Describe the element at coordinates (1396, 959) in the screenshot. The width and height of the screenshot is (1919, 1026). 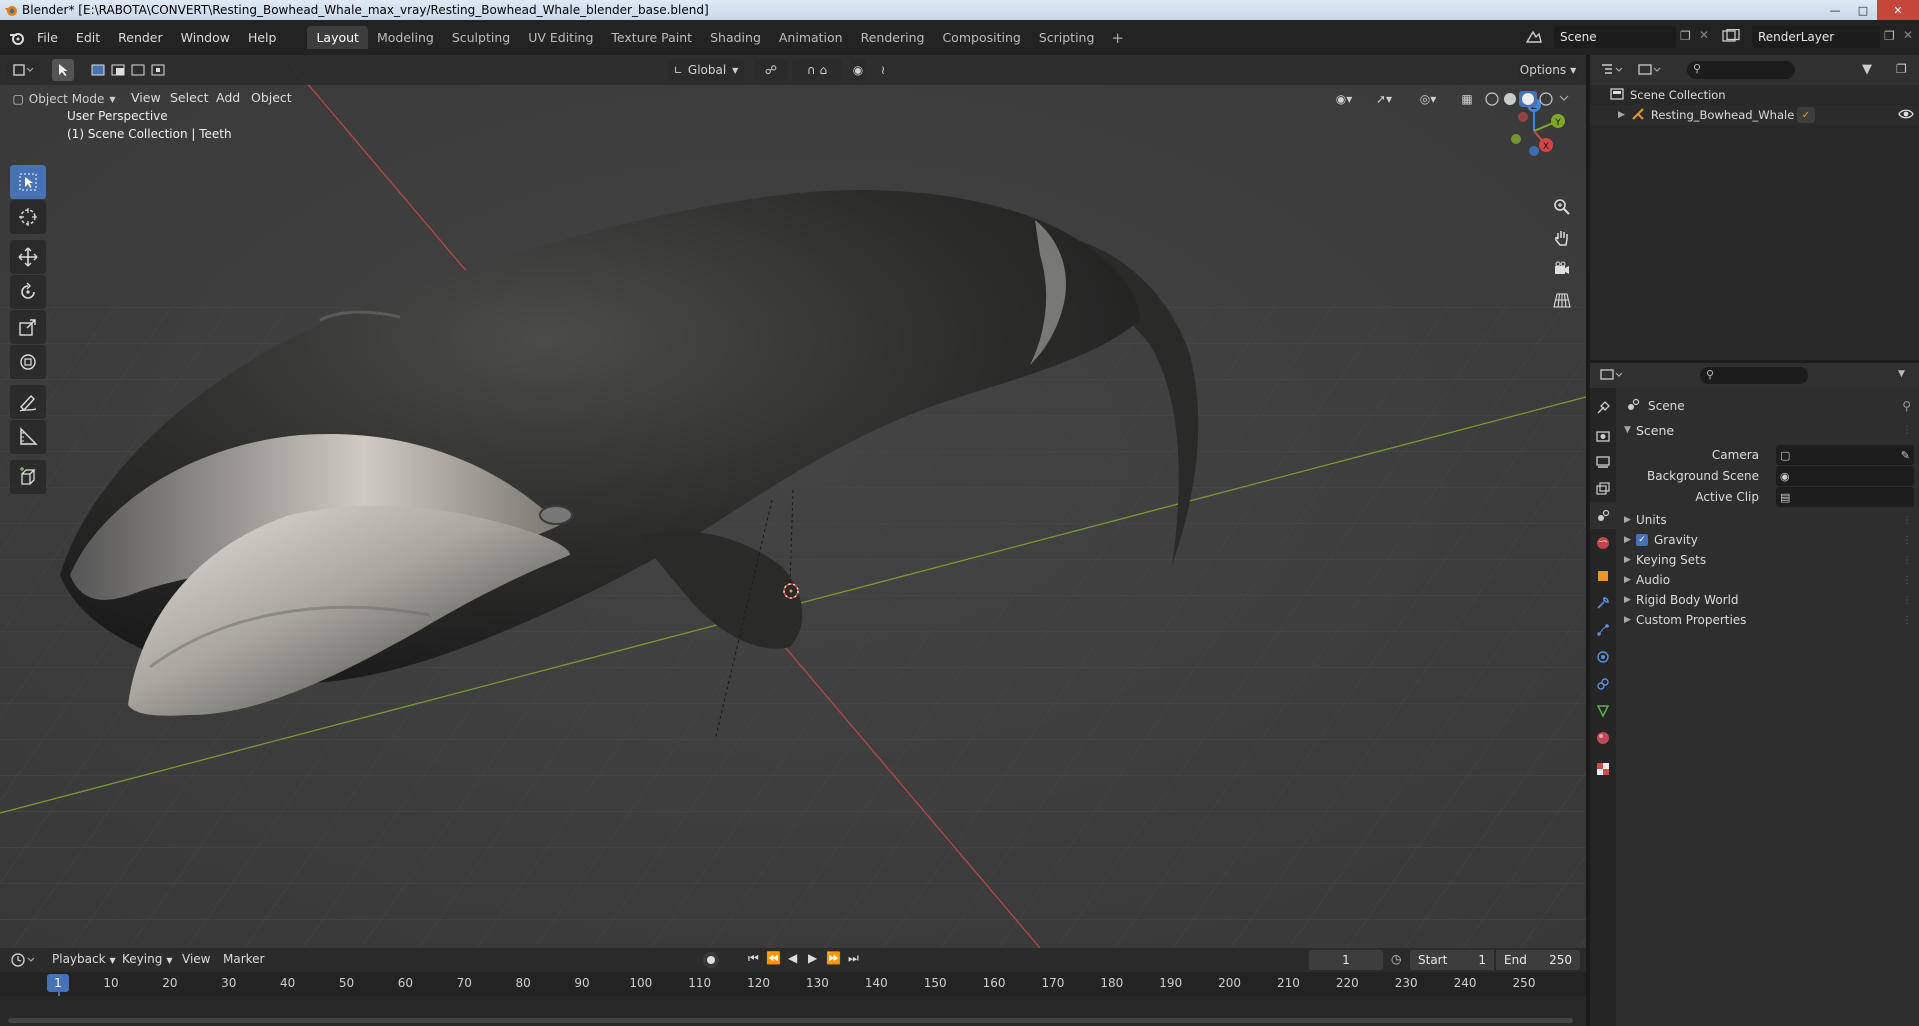
I see `stopwatch-icon: ◷` at that location.